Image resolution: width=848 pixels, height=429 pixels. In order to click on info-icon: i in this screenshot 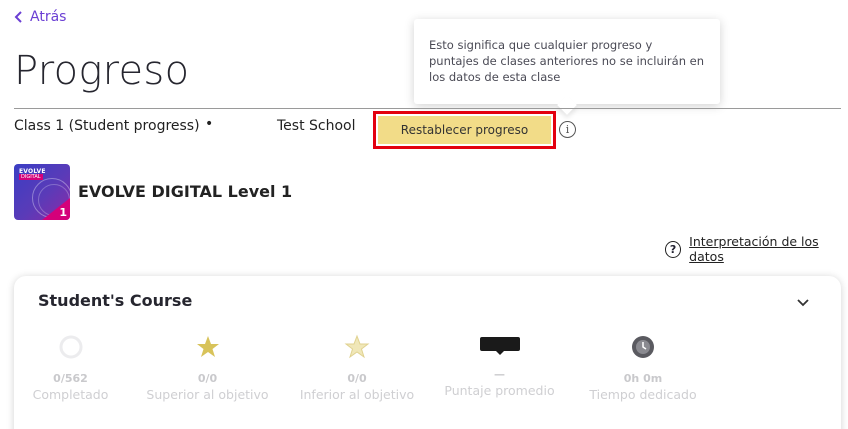, I will do `click(567, 129)`.